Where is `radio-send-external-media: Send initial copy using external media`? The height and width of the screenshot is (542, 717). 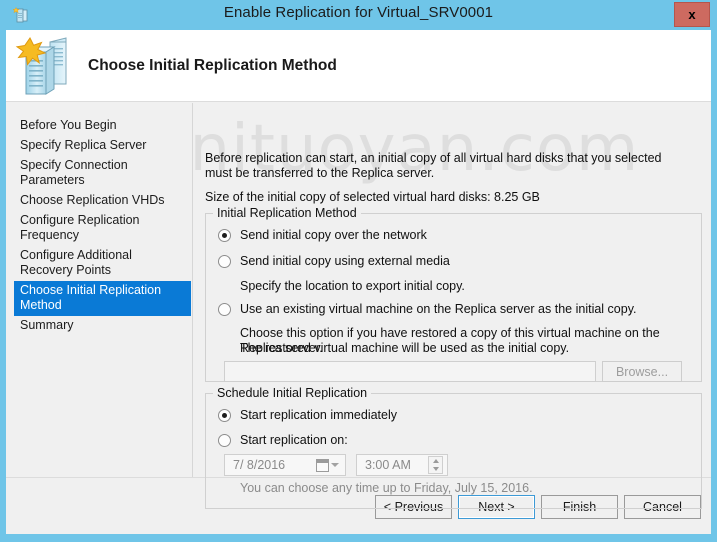 radio-send-external-media: Send initial copy using external media is located at coordinates (334, 261).